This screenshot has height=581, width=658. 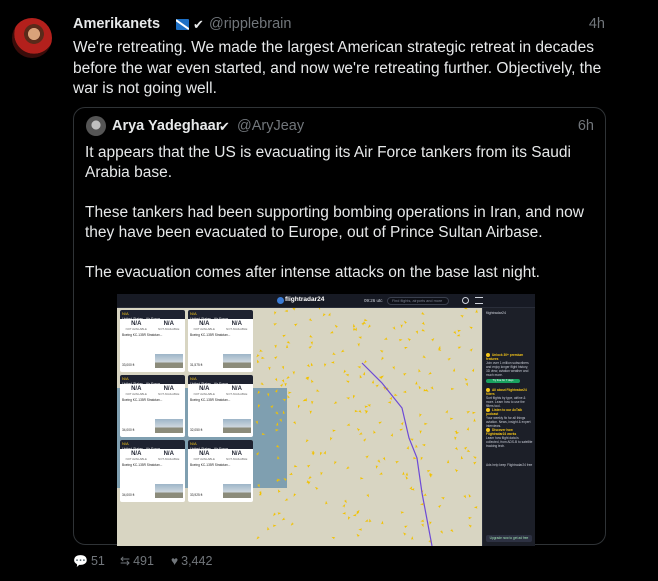 What do you see at coordinates (96, 126) in the screenshot?
I see `quoted-avatar` at bounding box center [96, 126].